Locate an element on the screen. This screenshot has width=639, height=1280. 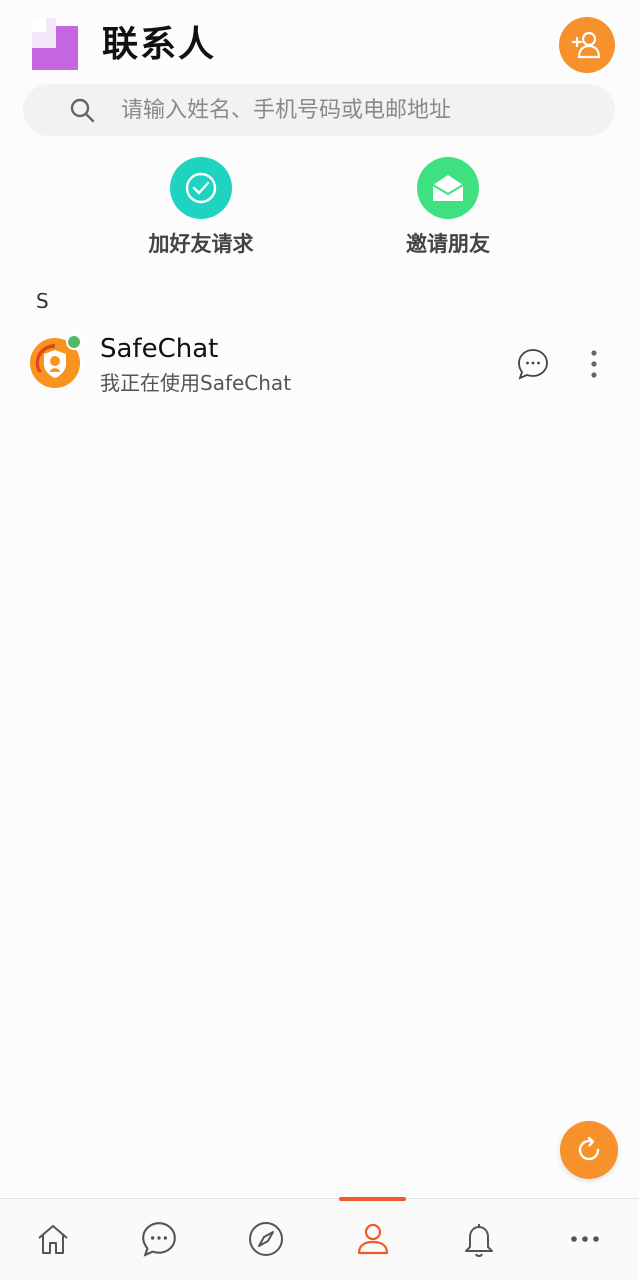
app-logo-icon is located at coordinates (55, 44).